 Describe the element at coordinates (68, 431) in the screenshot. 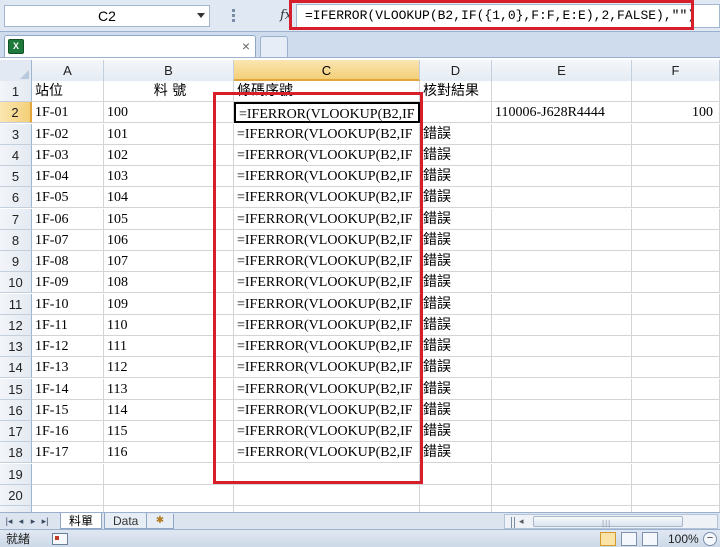

I see `cell-a17: 1F-16` at that location.